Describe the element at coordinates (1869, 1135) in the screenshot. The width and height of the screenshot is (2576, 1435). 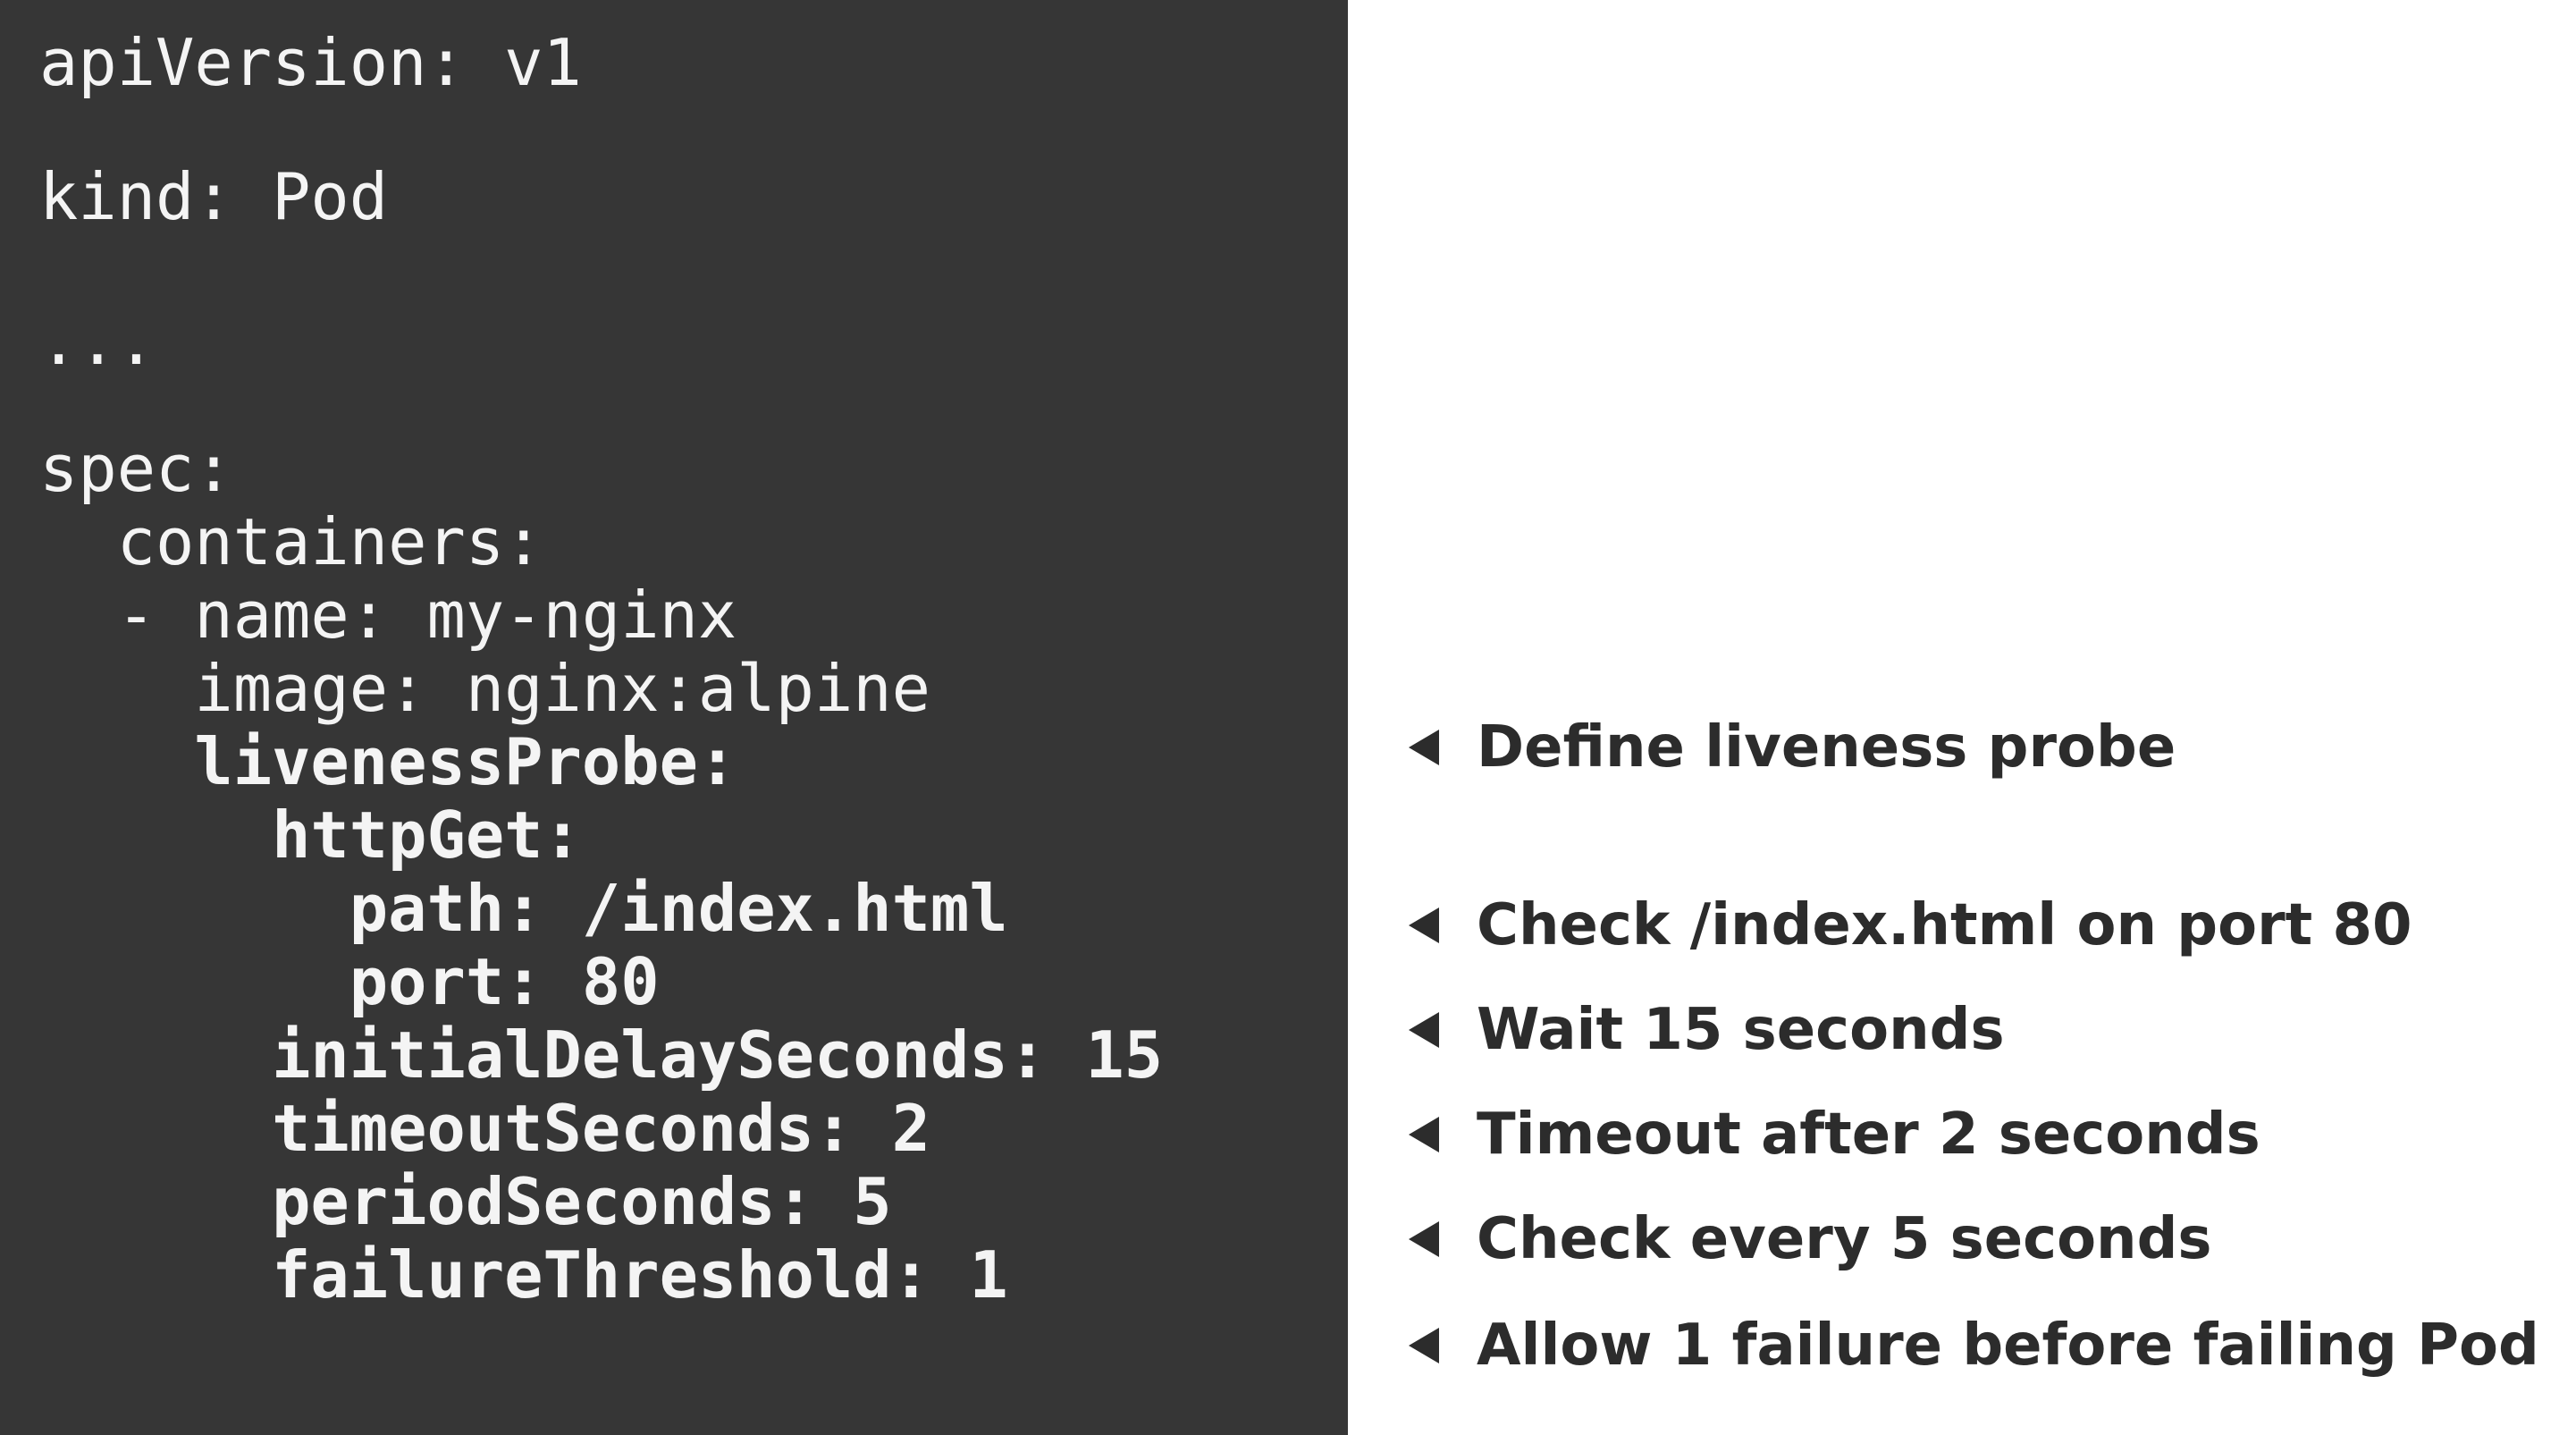
I see `note-text: Timeout after 2 seconds` at that location.